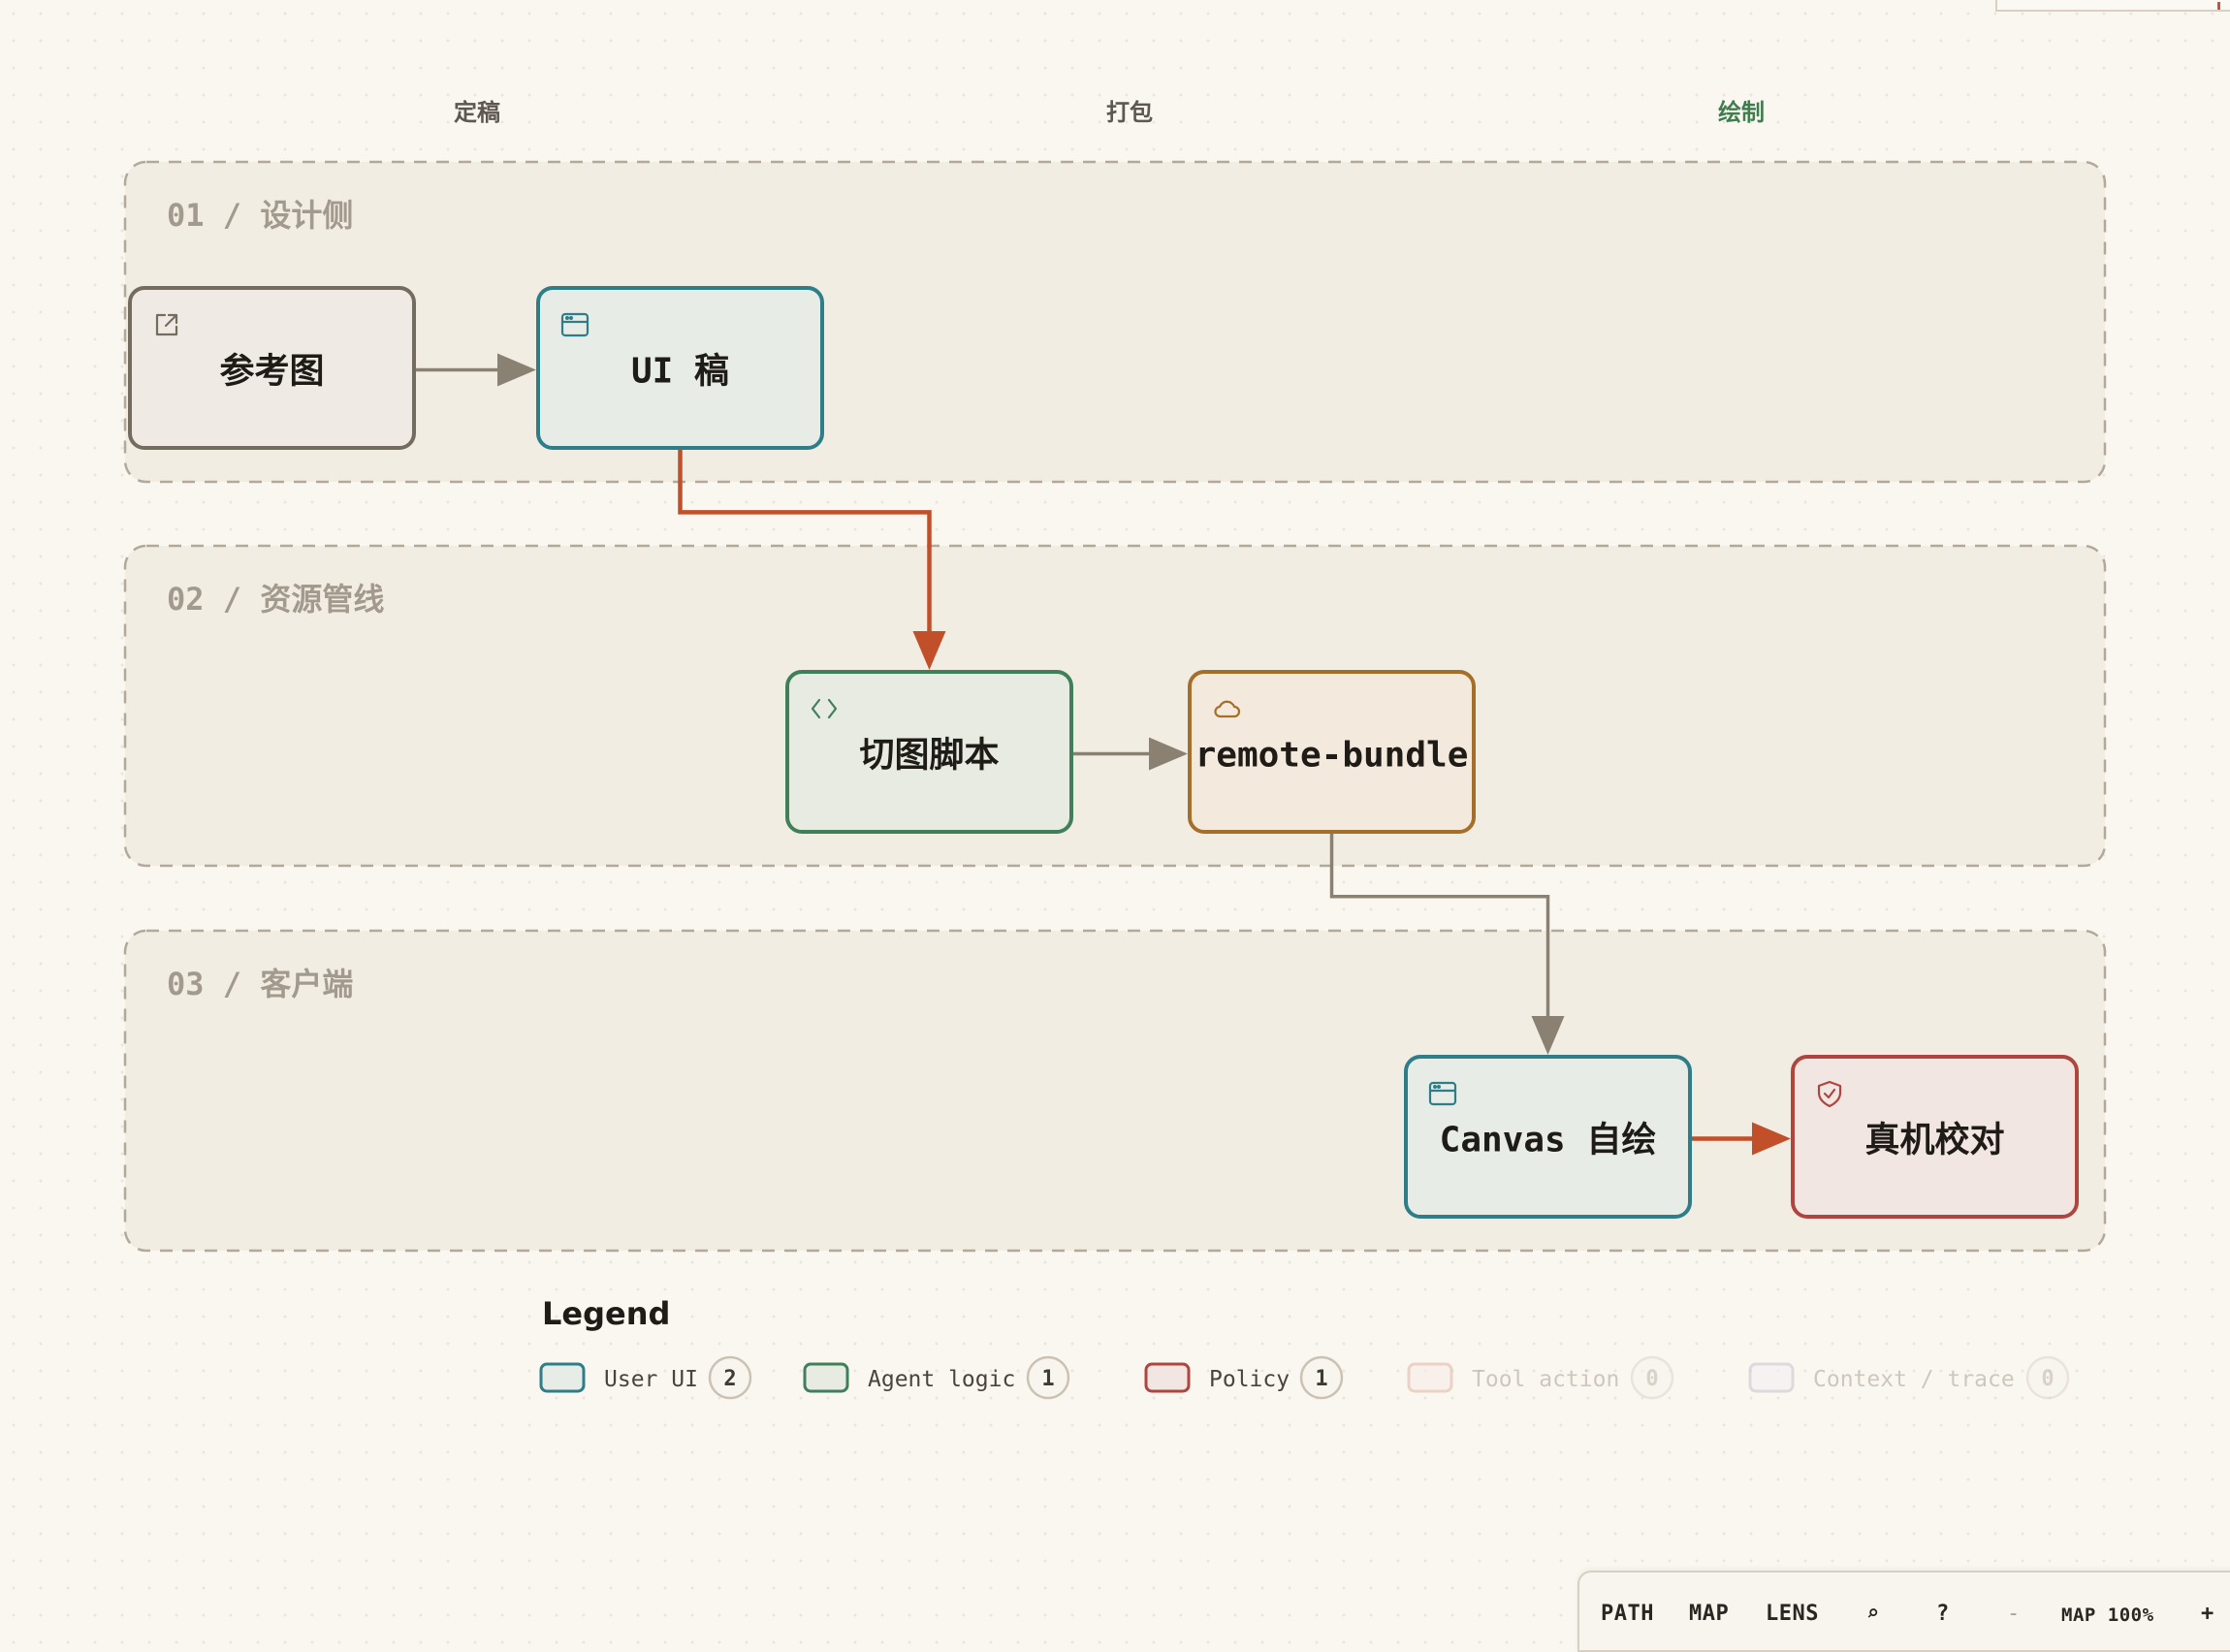 The image size is (2230, 1652). I want to click on zoom-in-button: +, so click(2207, 1614).